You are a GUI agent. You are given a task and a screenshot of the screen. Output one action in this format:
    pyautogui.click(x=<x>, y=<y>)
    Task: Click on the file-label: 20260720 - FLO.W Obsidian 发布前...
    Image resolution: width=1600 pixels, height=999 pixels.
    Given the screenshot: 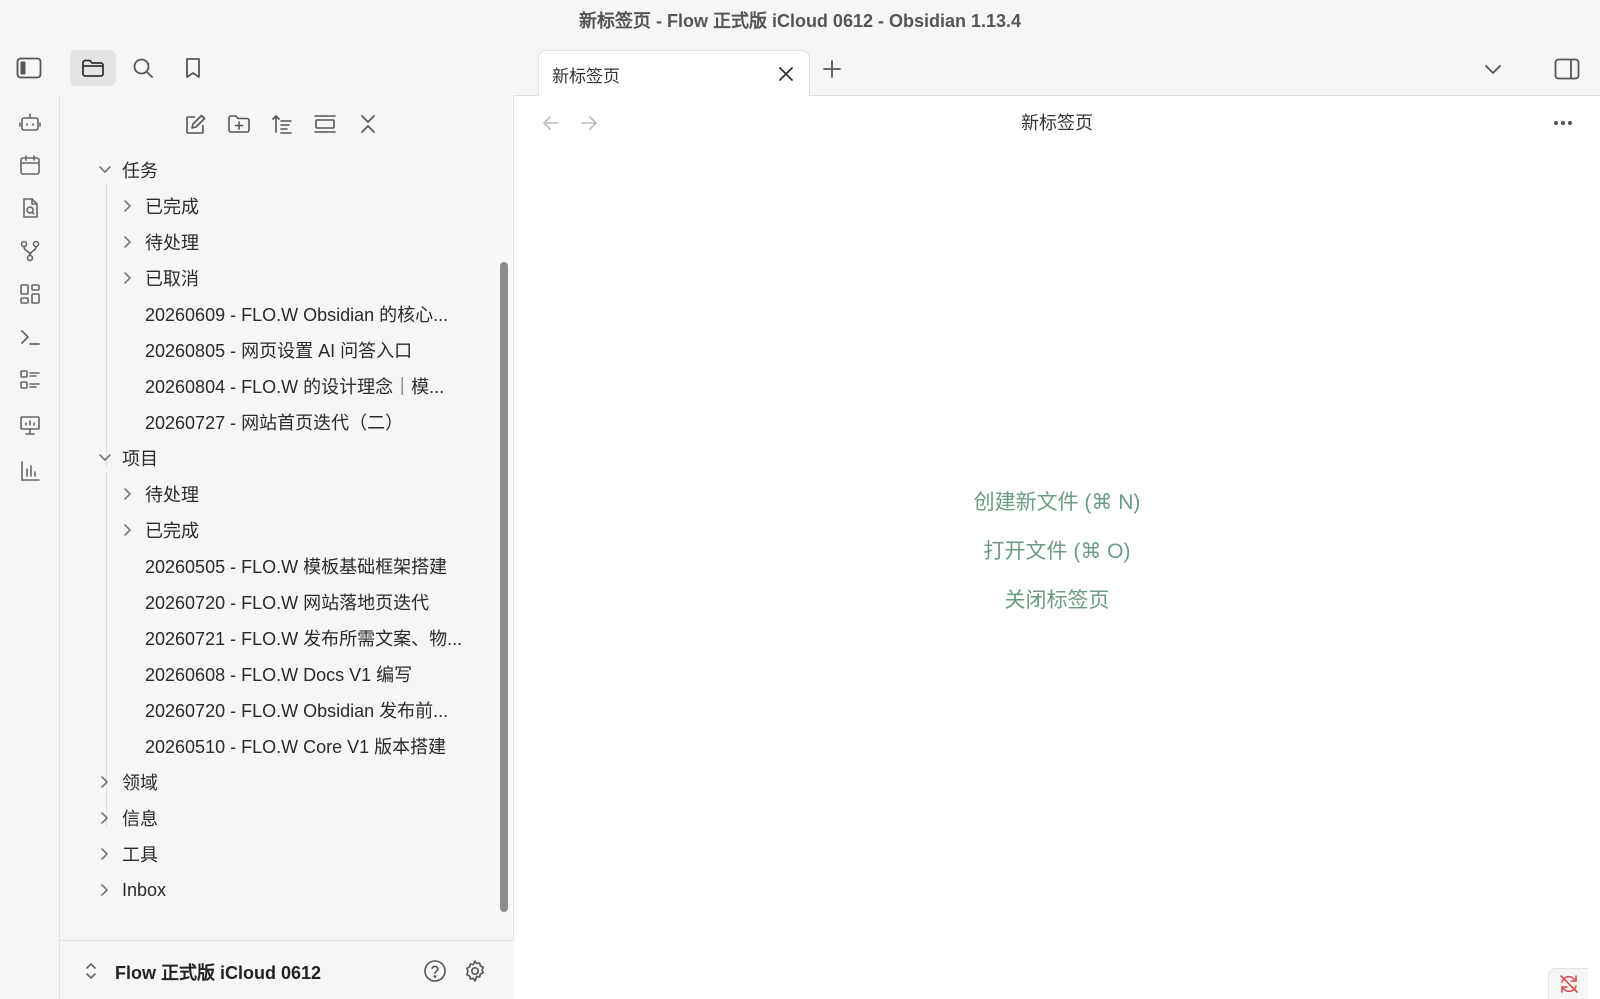 What is the action you would take?
    pyautogui.click(x=297, y=711)
    